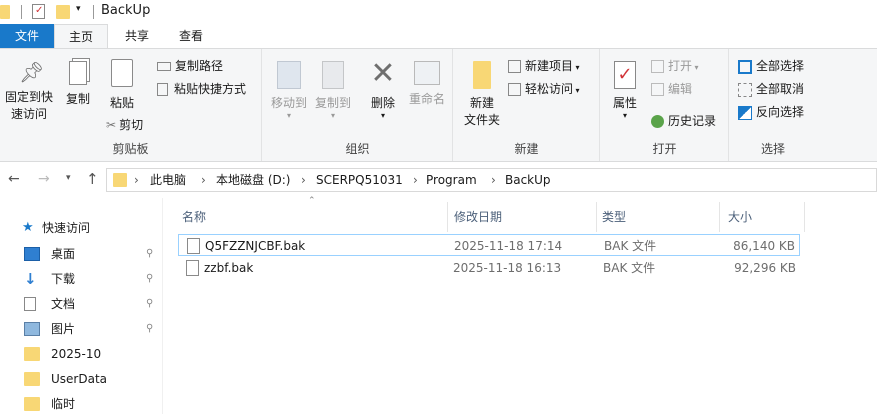  Describe the element at coordinates (78, 9) in the screenshot. I see `customize-toolbar-icon: ▾` at that location.